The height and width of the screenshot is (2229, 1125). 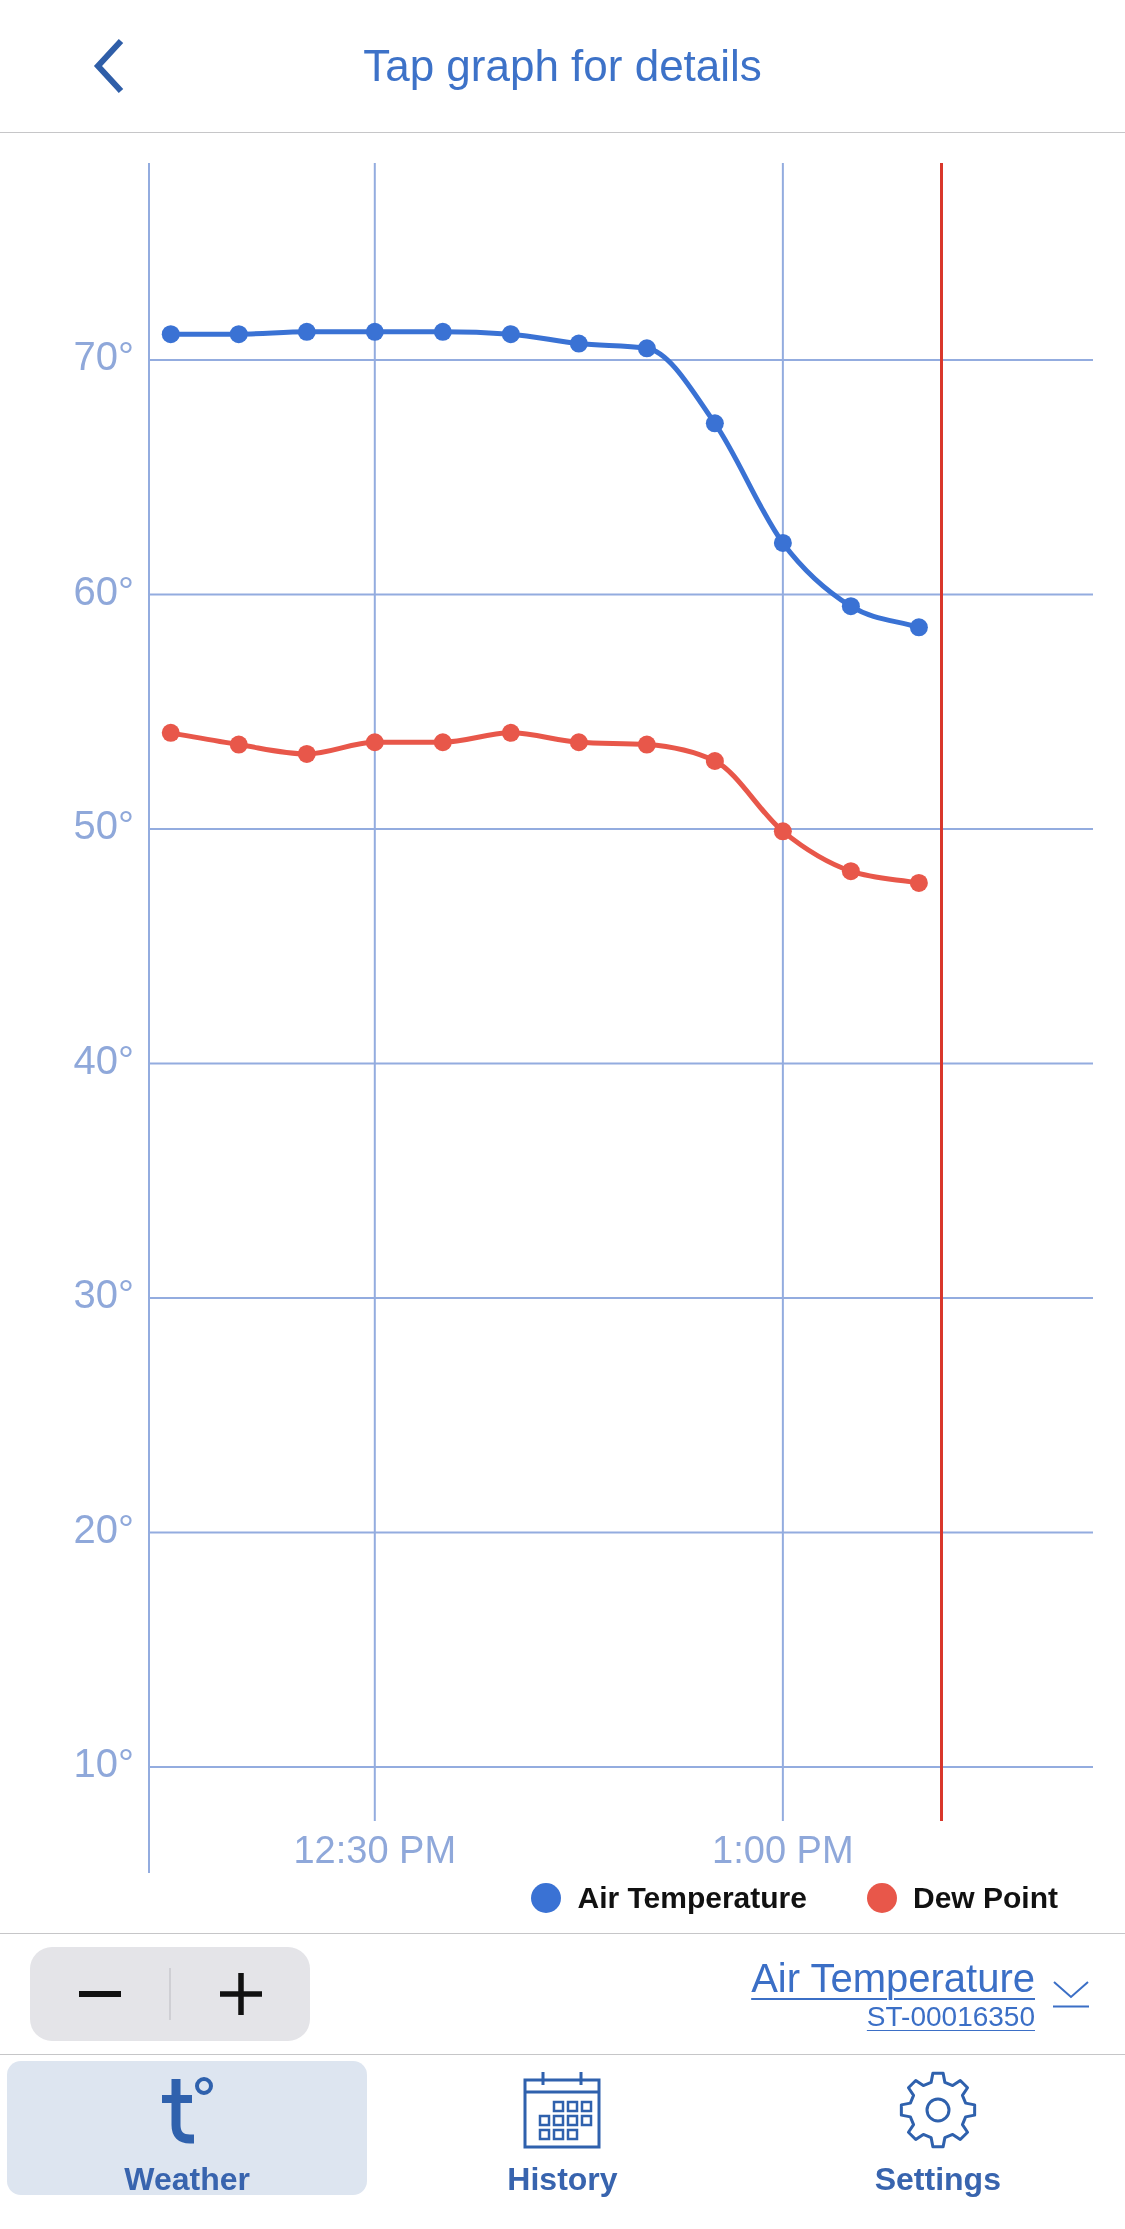 I want to click on y-axis-label: 10°, so click(x=103, y=1763).